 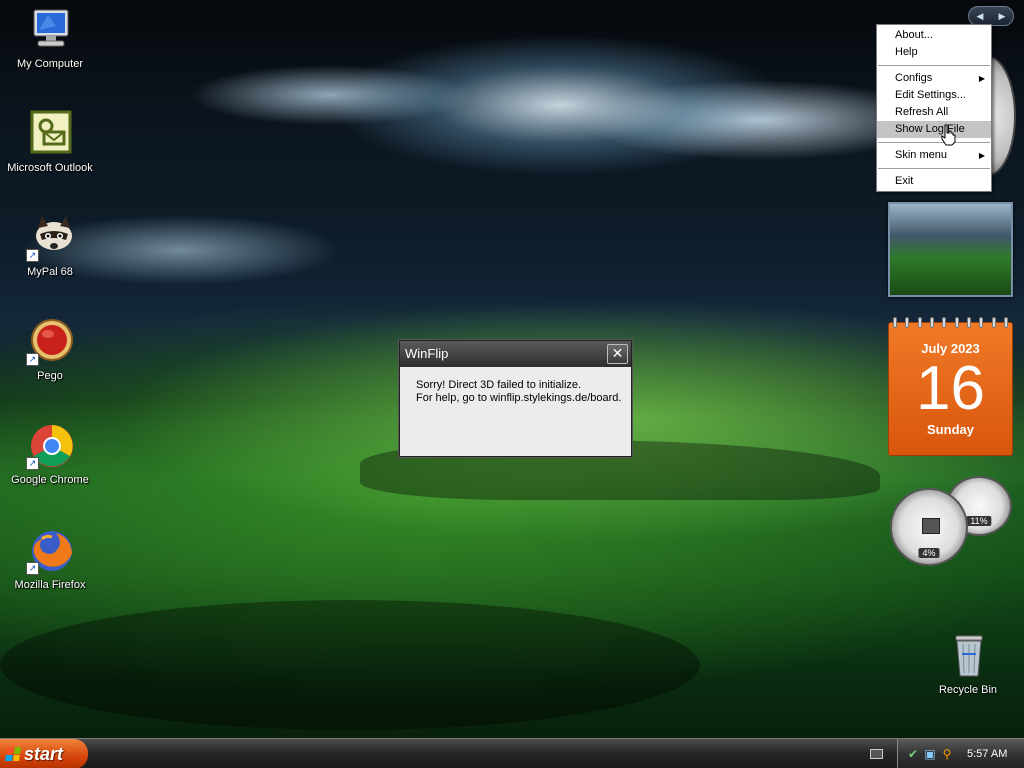 I want to click on cpu-meter: 4%, so click(x=929, y=527).